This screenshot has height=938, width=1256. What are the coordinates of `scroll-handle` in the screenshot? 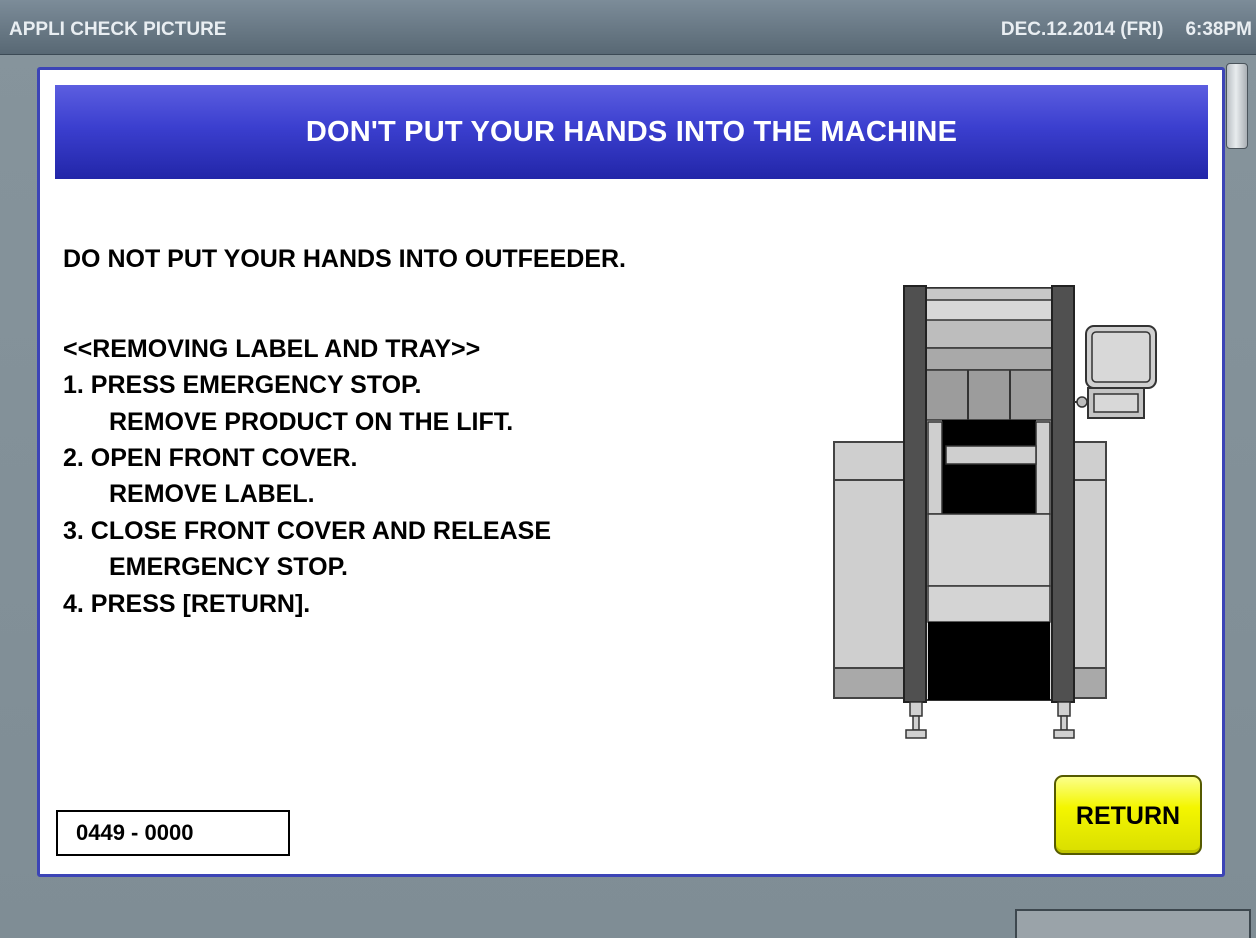 It's located at (1237, 106).